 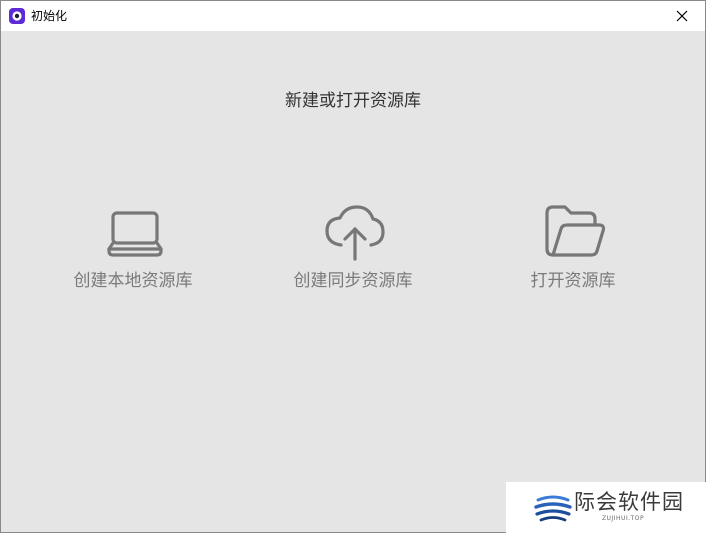 I want to click on globe-logo-icon, so click(x=553, y=507).